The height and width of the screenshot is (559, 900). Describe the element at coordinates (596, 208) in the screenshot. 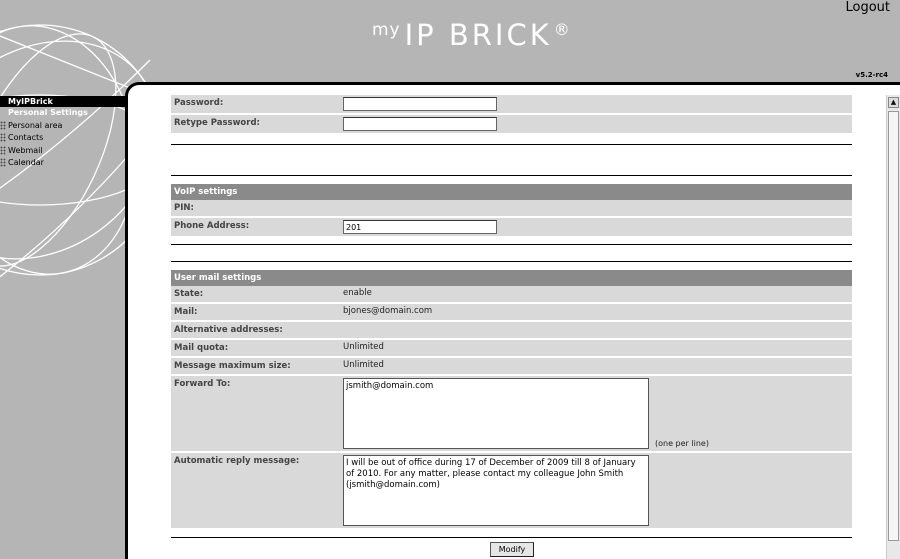

I see `pin-value` at that location.